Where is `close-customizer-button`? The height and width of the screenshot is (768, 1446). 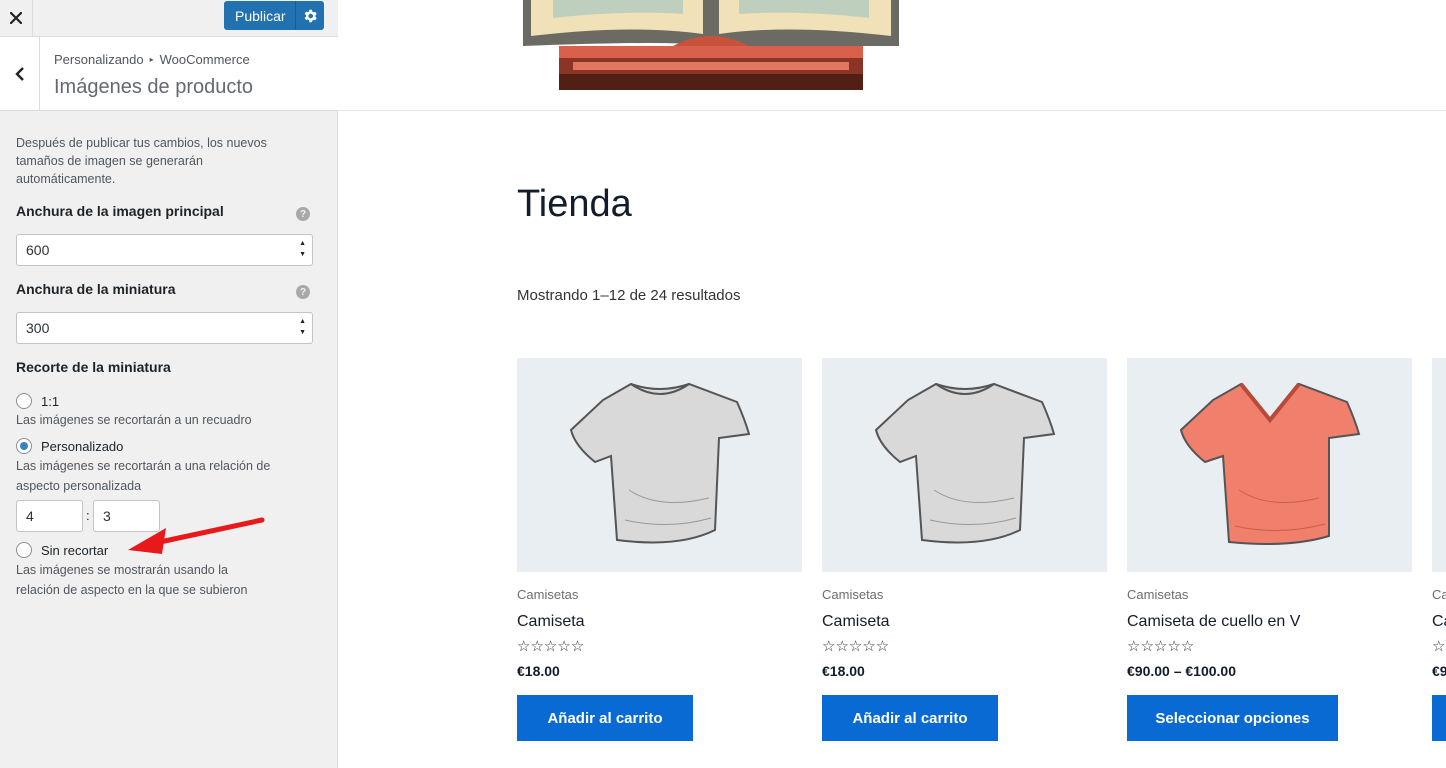
close-customizer-button is located at coordinates (16, 18).